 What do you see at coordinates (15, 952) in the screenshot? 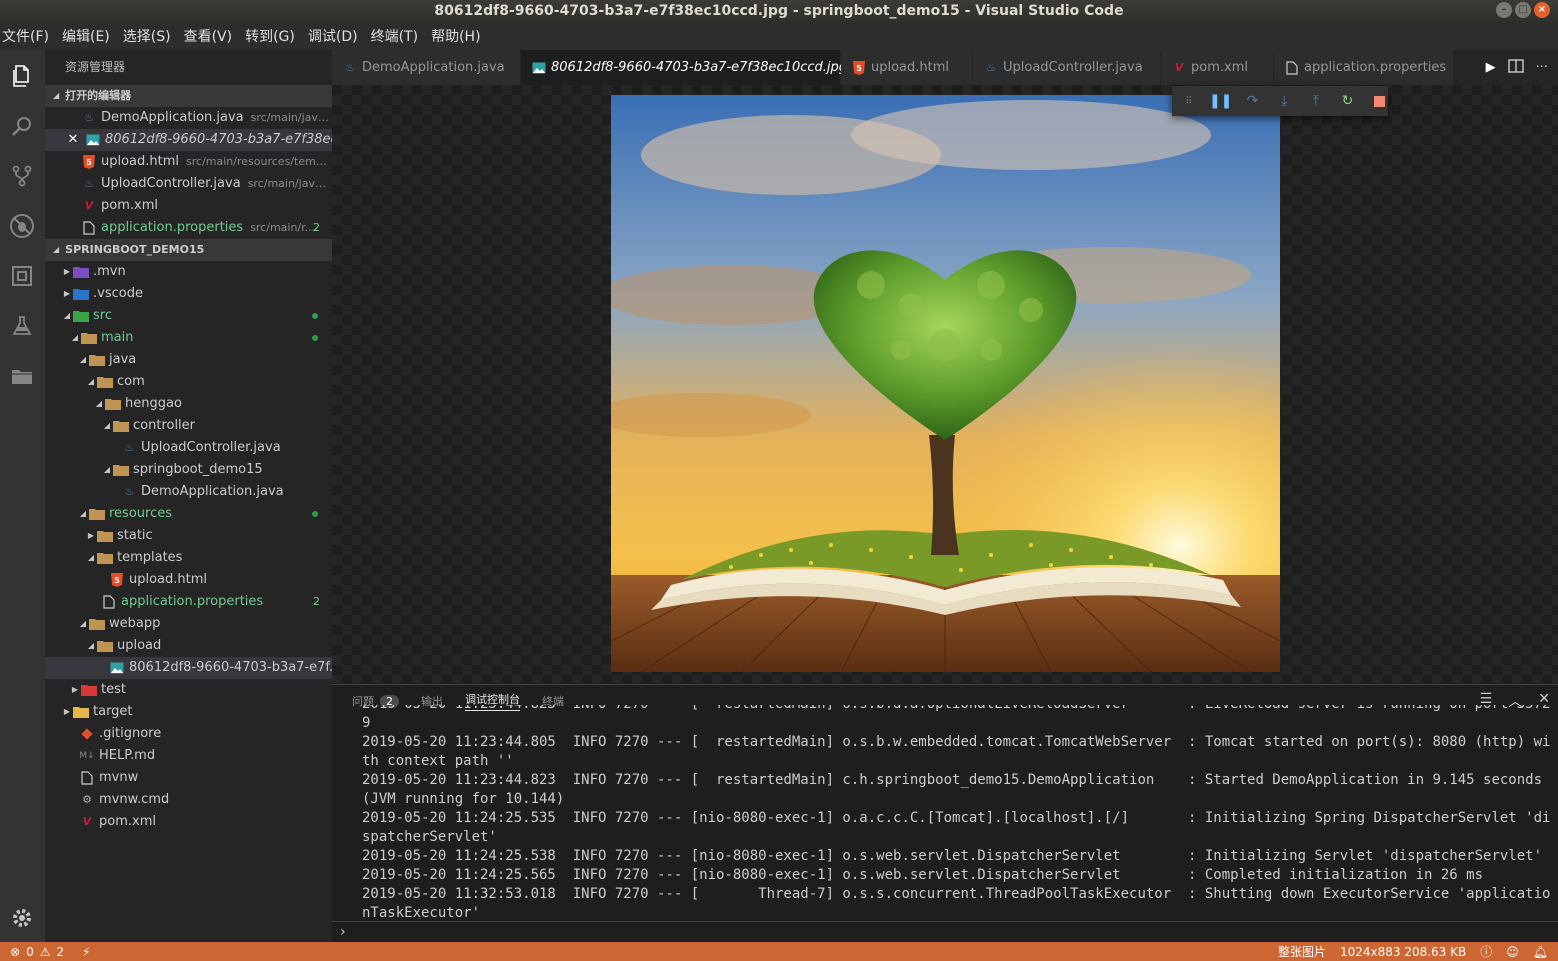
I see `error-icon: ⊗` at bounding box center [15, 952].